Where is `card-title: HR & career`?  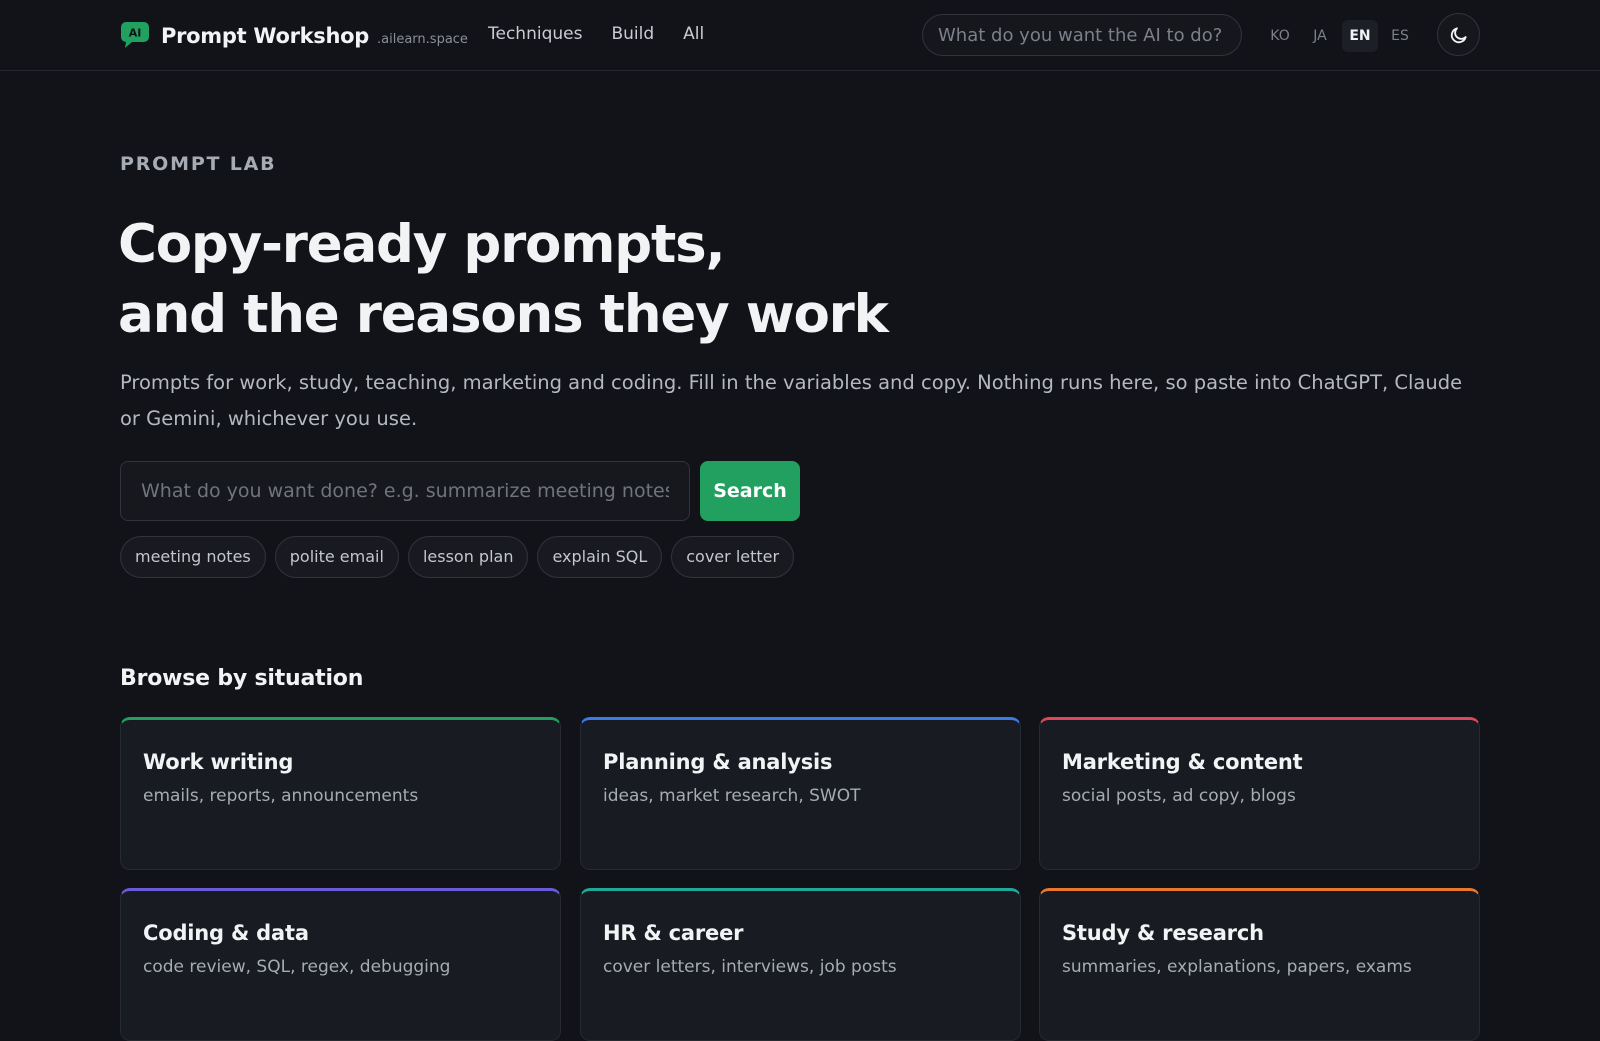
card-title: HR & career is located at coordinates (673, 933).